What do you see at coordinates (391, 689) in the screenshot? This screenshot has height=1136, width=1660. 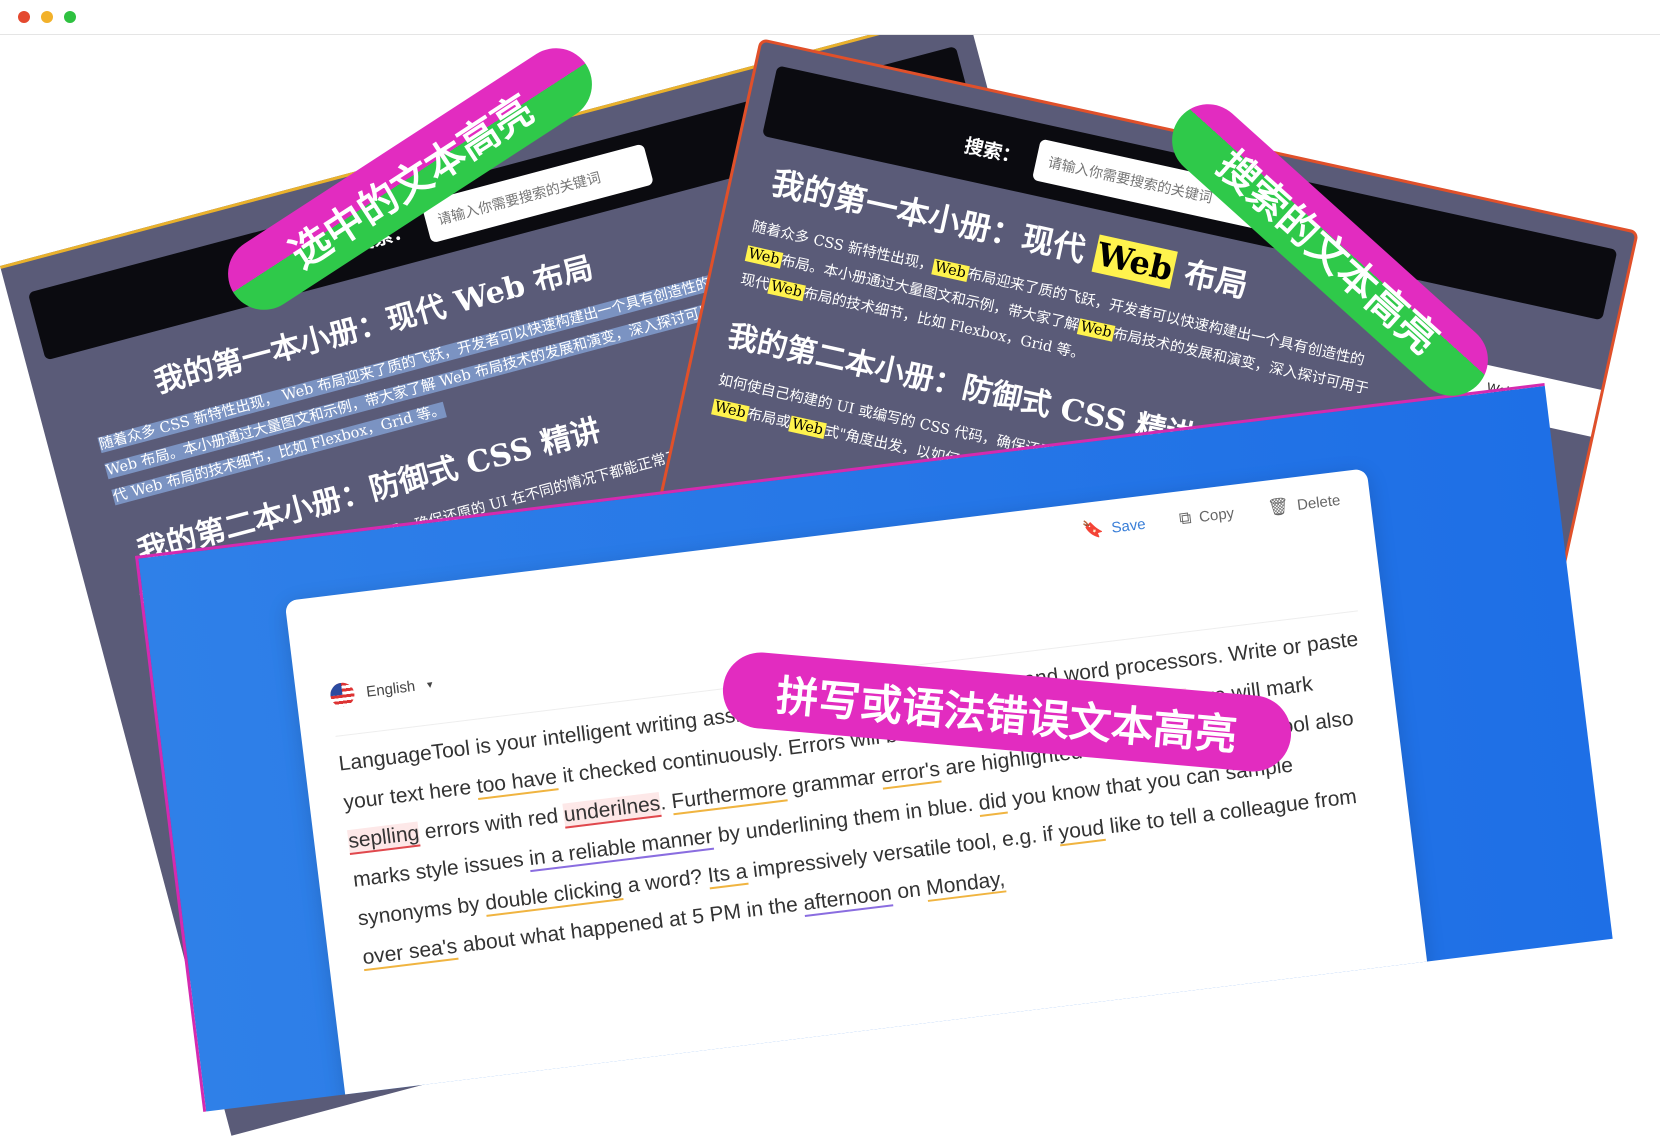 I see `language-label: English` at bounding box center [391, 689].